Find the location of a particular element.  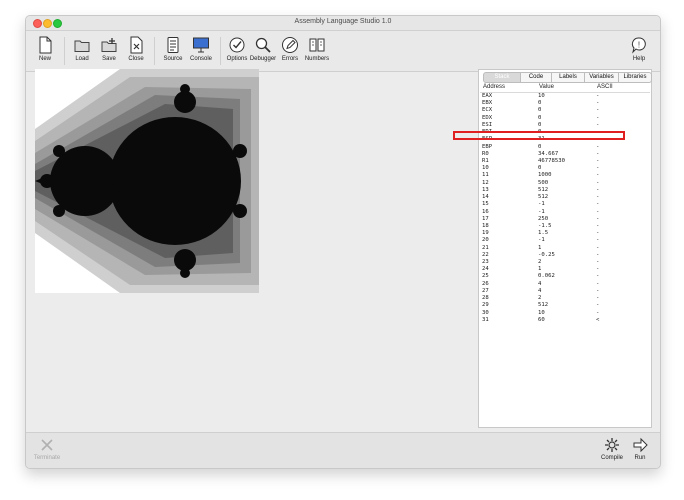

new-button: New is located at coordinates (45, 52).